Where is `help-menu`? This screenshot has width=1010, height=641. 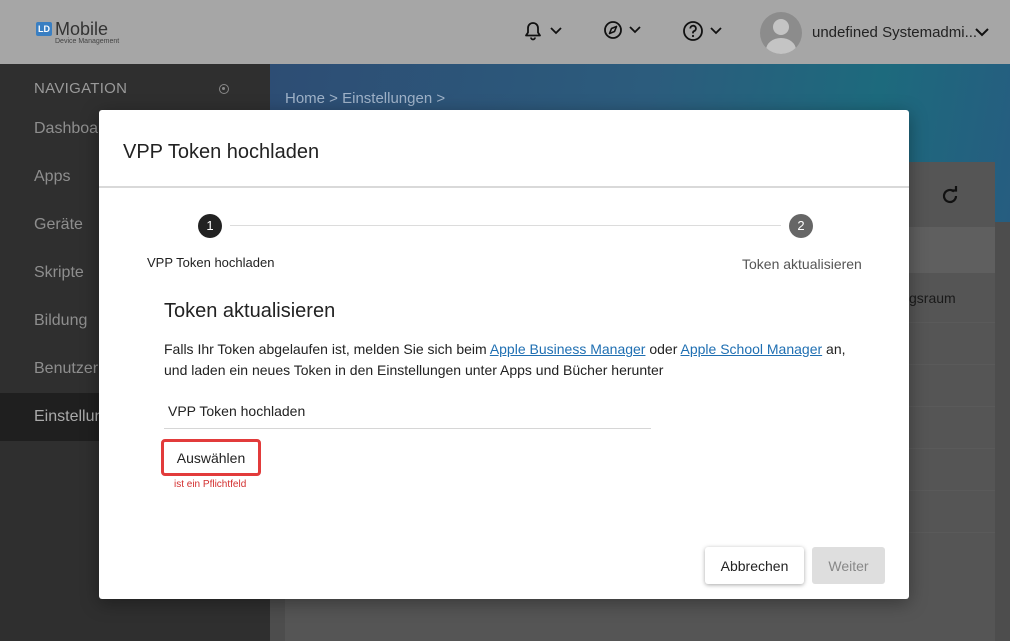 help-menu is located at coordinates (702, 31).